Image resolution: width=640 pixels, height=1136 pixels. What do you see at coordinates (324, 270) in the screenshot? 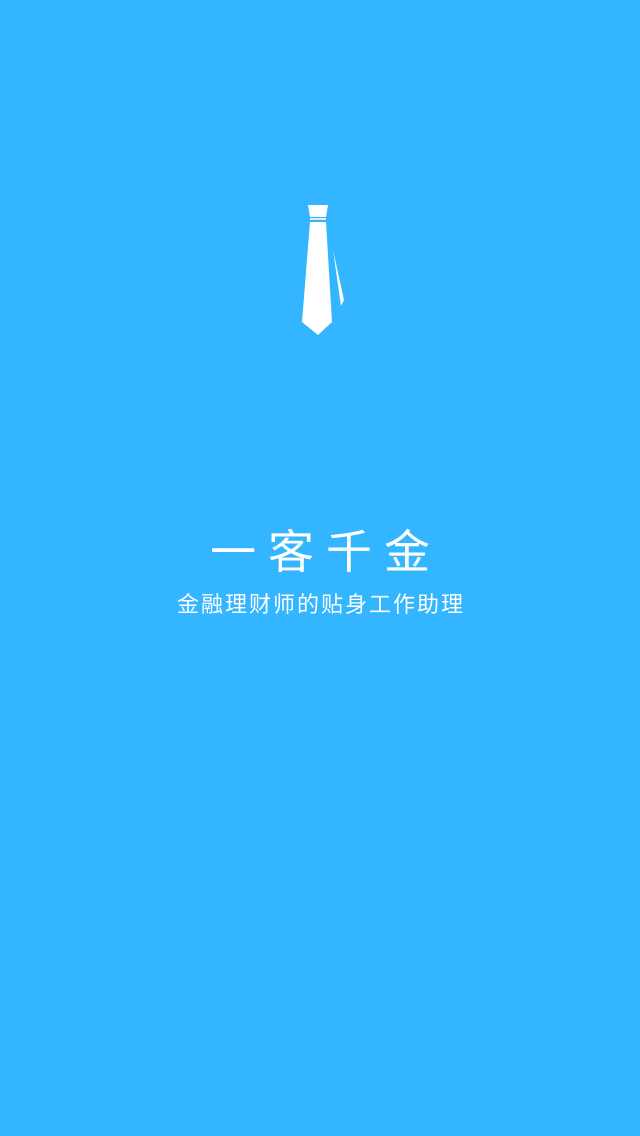
I see `necktie-icon` at bounding box center [324, 270].